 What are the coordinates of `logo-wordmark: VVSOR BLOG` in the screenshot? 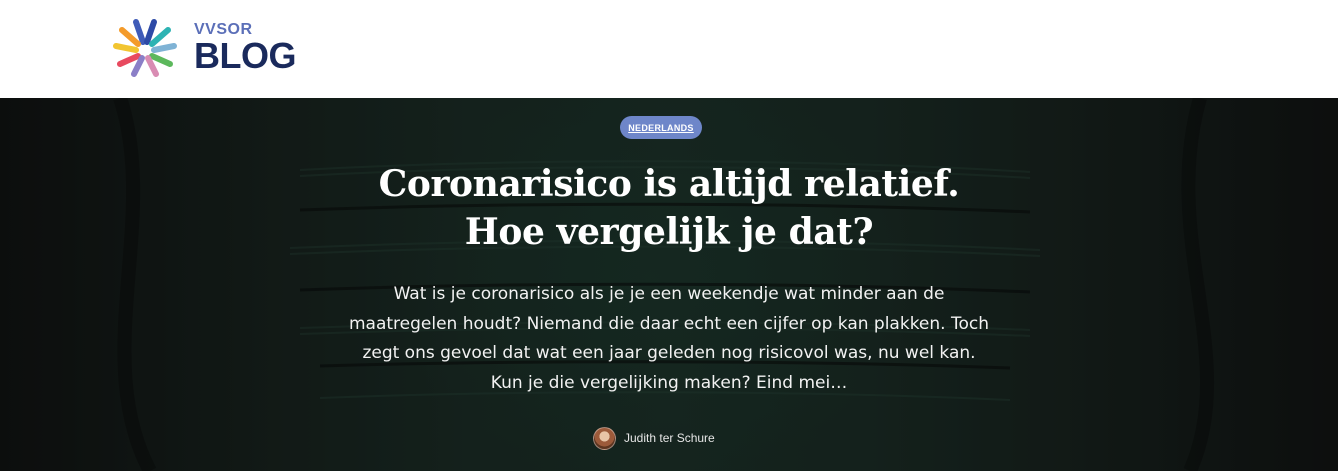 It's located at (245, 49).